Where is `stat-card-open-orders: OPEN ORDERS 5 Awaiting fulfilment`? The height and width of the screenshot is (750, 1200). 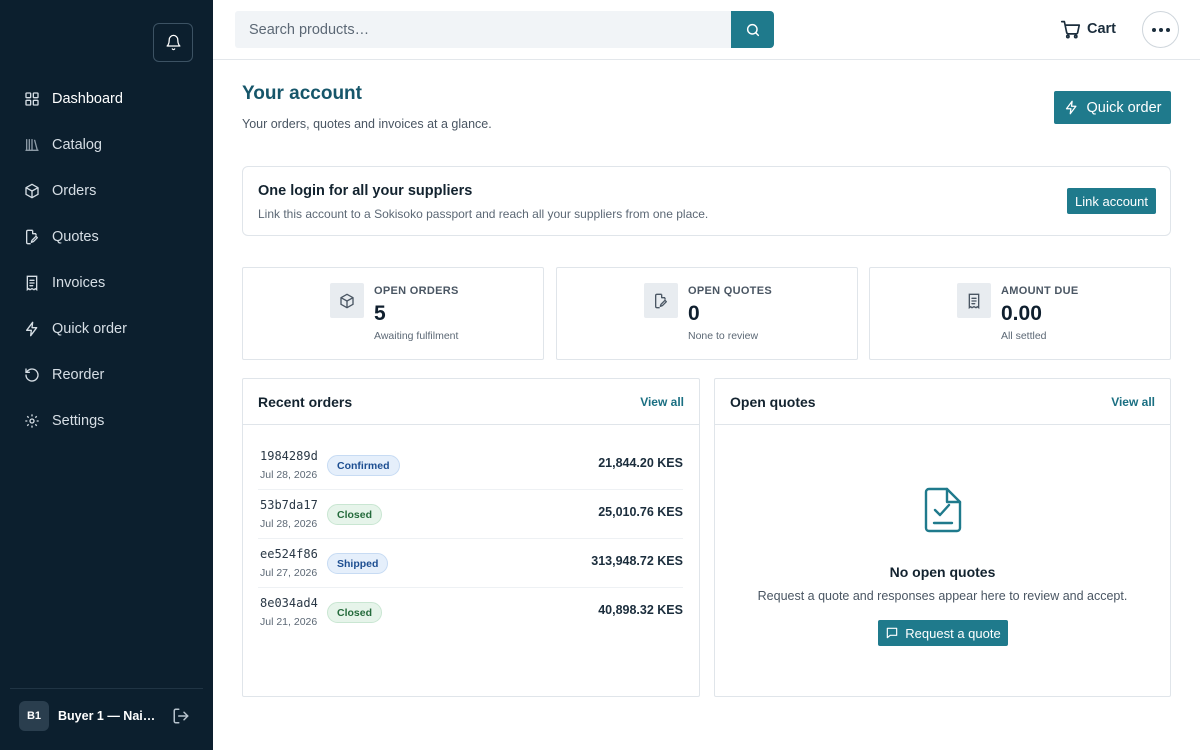 stat-card-open-orders: OPEN ORDERS 5 Awaiting fulfilment is located at coordinates (393, 313).